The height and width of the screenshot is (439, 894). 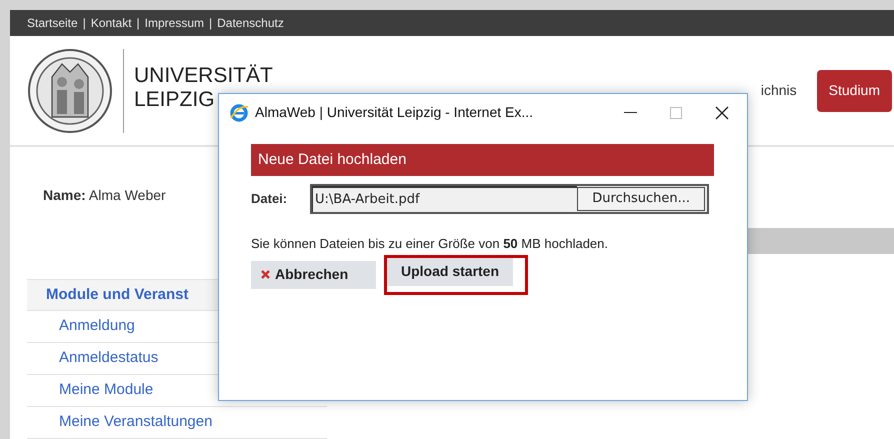 What do you see at coordinates (482, 160) in the screenshot?
I see `dialog-header: Neue Datei hochladen` at bounding box center [482, 160].